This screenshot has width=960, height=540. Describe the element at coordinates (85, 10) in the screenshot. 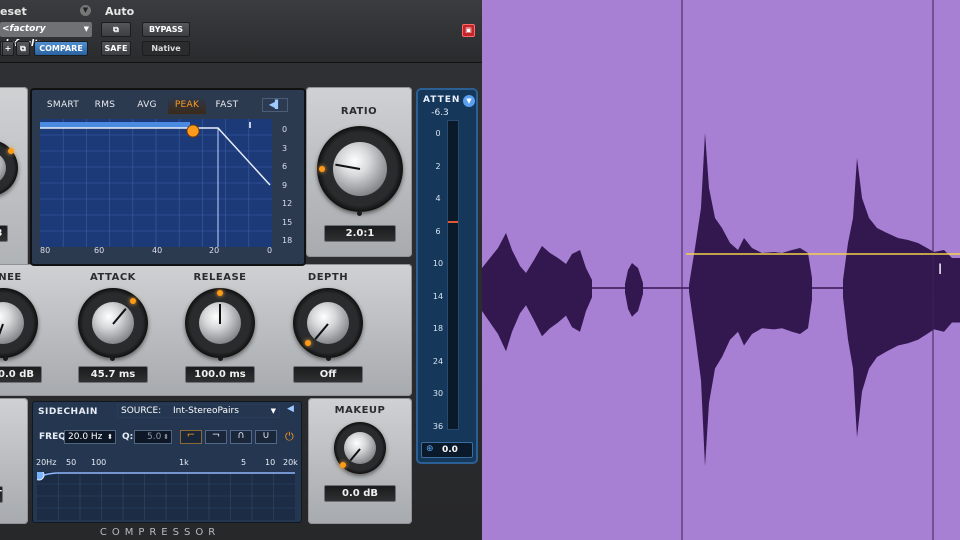

I see `preset-menu-icon: ▼` at that location.